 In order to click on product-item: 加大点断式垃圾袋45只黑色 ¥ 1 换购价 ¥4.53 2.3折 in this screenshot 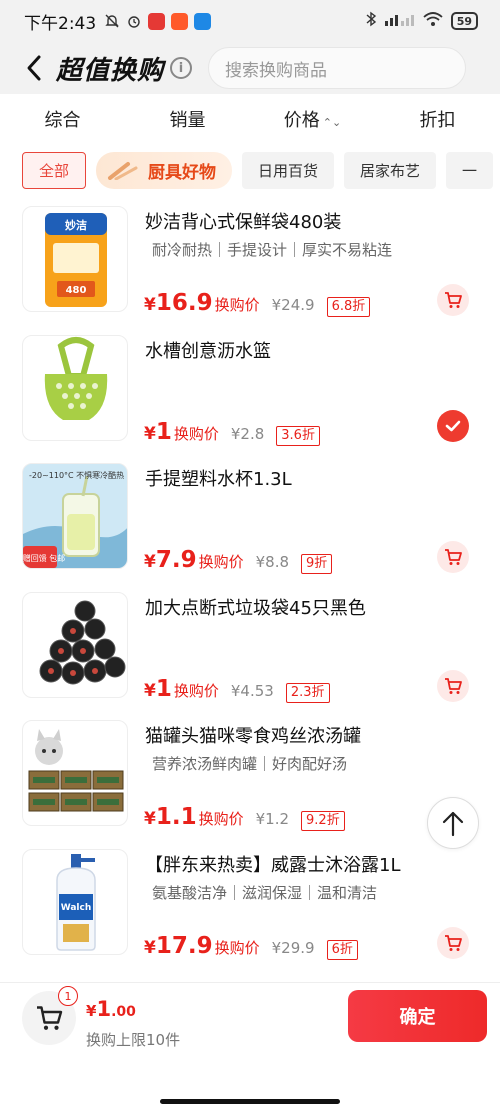, I will do `click(250, 648)`.